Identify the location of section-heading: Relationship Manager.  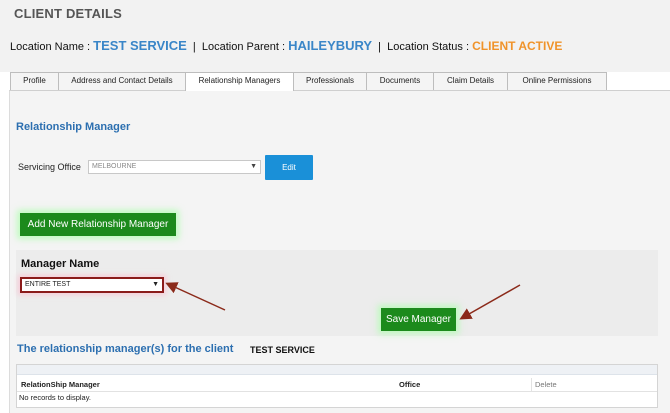
(73, 127).